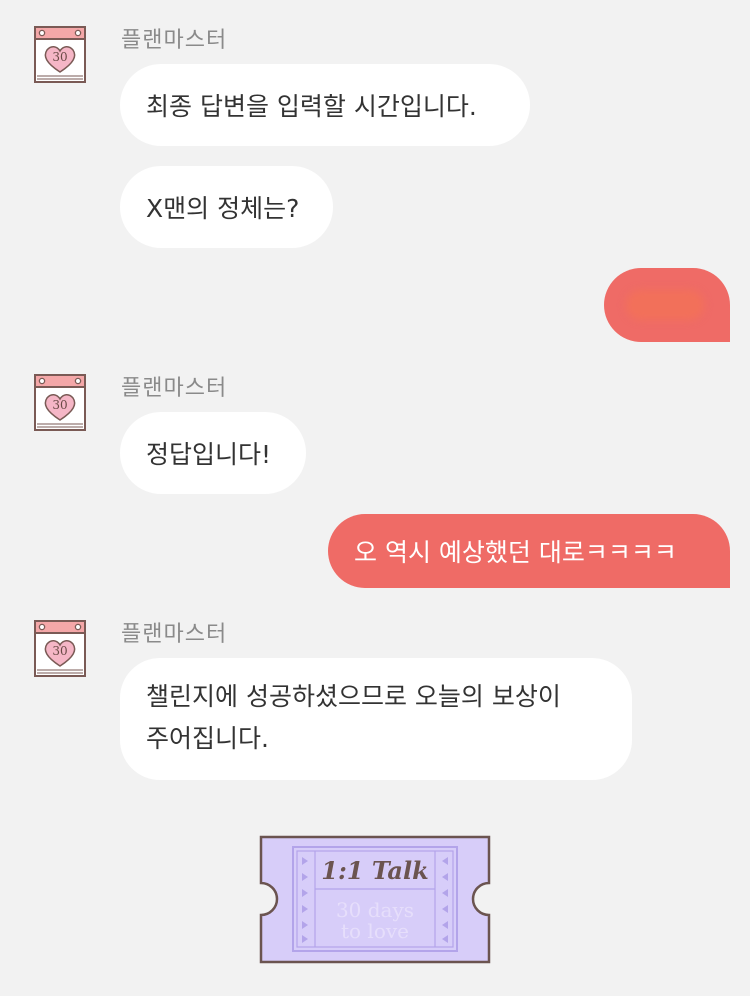  I want to click on incoming-message: X맨의 정체는?, so click(226, 207).